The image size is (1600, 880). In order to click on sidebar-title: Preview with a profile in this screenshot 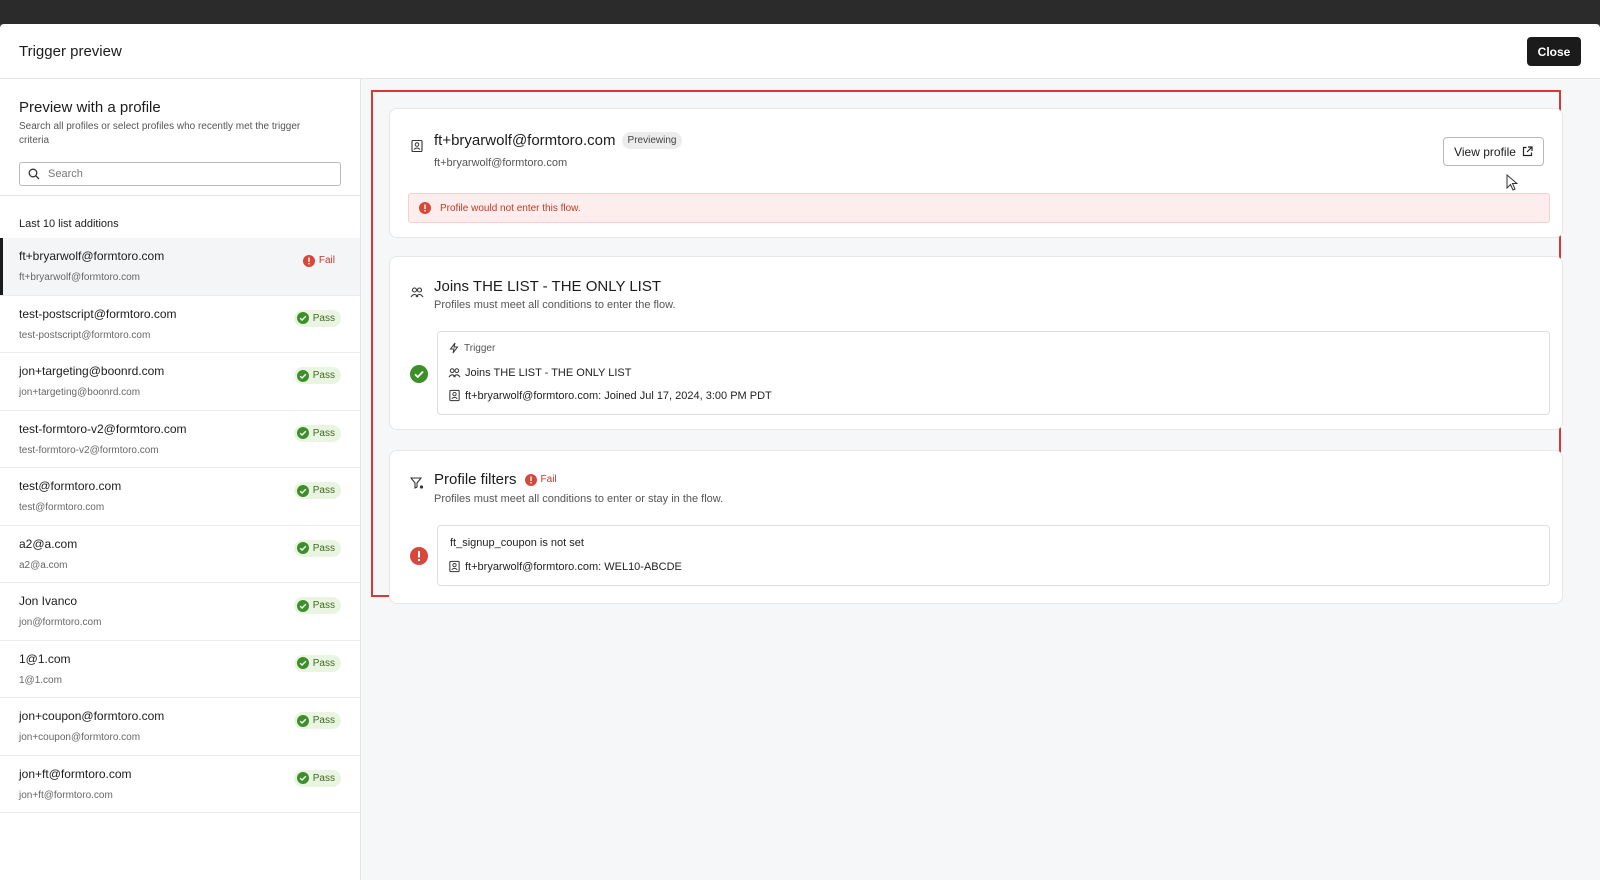, I will do `click(90, 107)`.